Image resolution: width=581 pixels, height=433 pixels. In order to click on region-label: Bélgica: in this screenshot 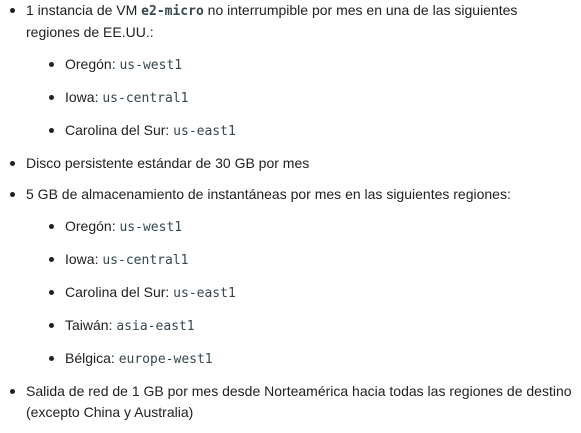, I will do `click(92, 358)`.